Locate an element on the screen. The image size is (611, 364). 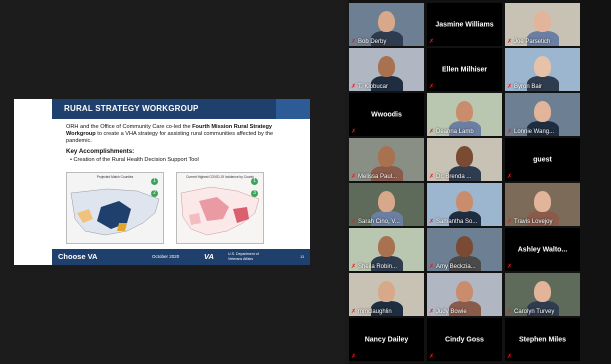
participant-tile: ✗ mmclaughlin is located at coordinates (386, 294).